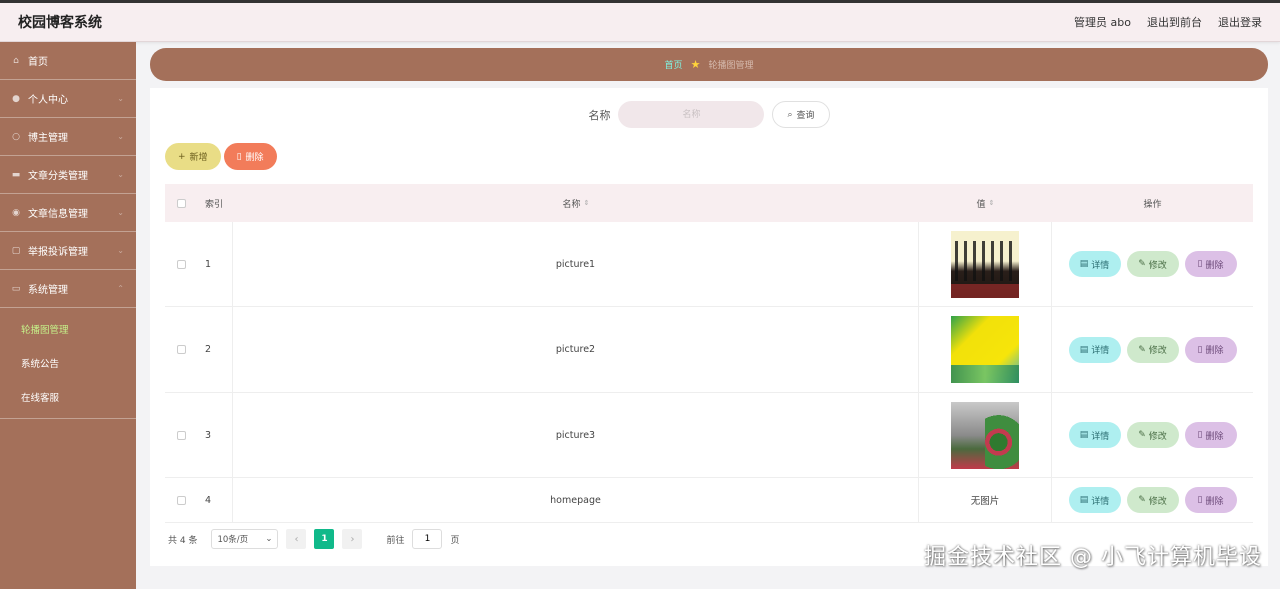  I want to click on next-page-button: ›, so click(352, 539).